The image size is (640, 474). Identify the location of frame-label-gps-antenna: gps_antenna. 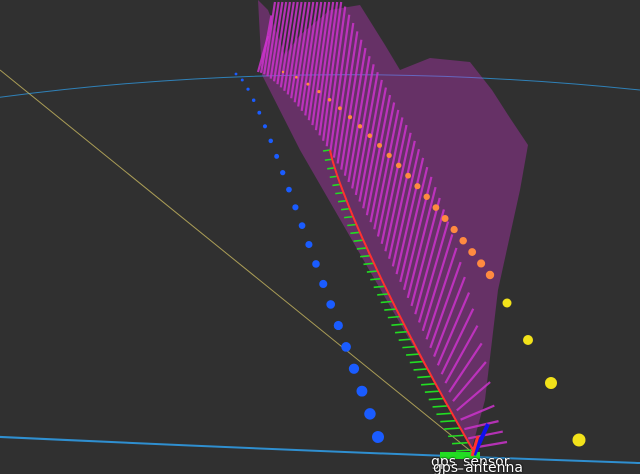
(478, 467).